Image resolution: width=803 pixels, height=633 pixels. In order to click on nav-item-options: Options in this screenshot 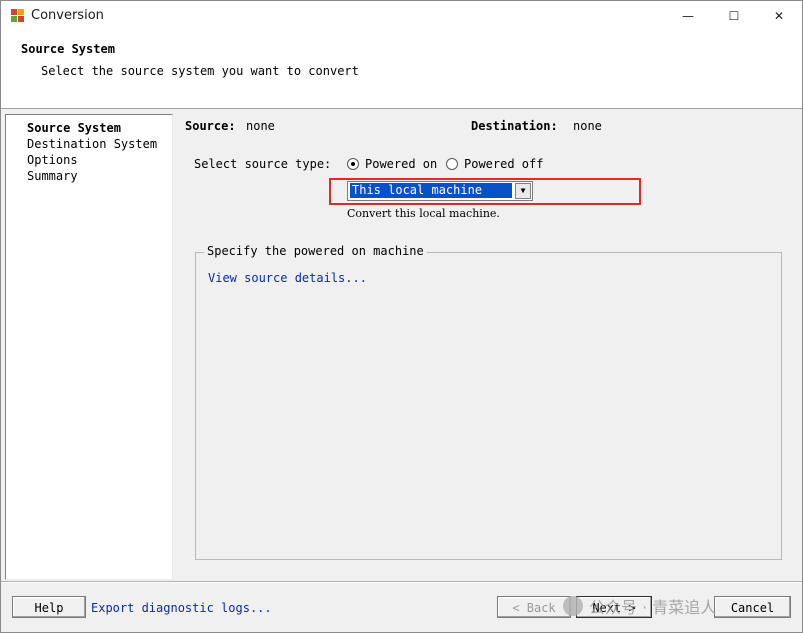, I will do `click(52, 160)`.